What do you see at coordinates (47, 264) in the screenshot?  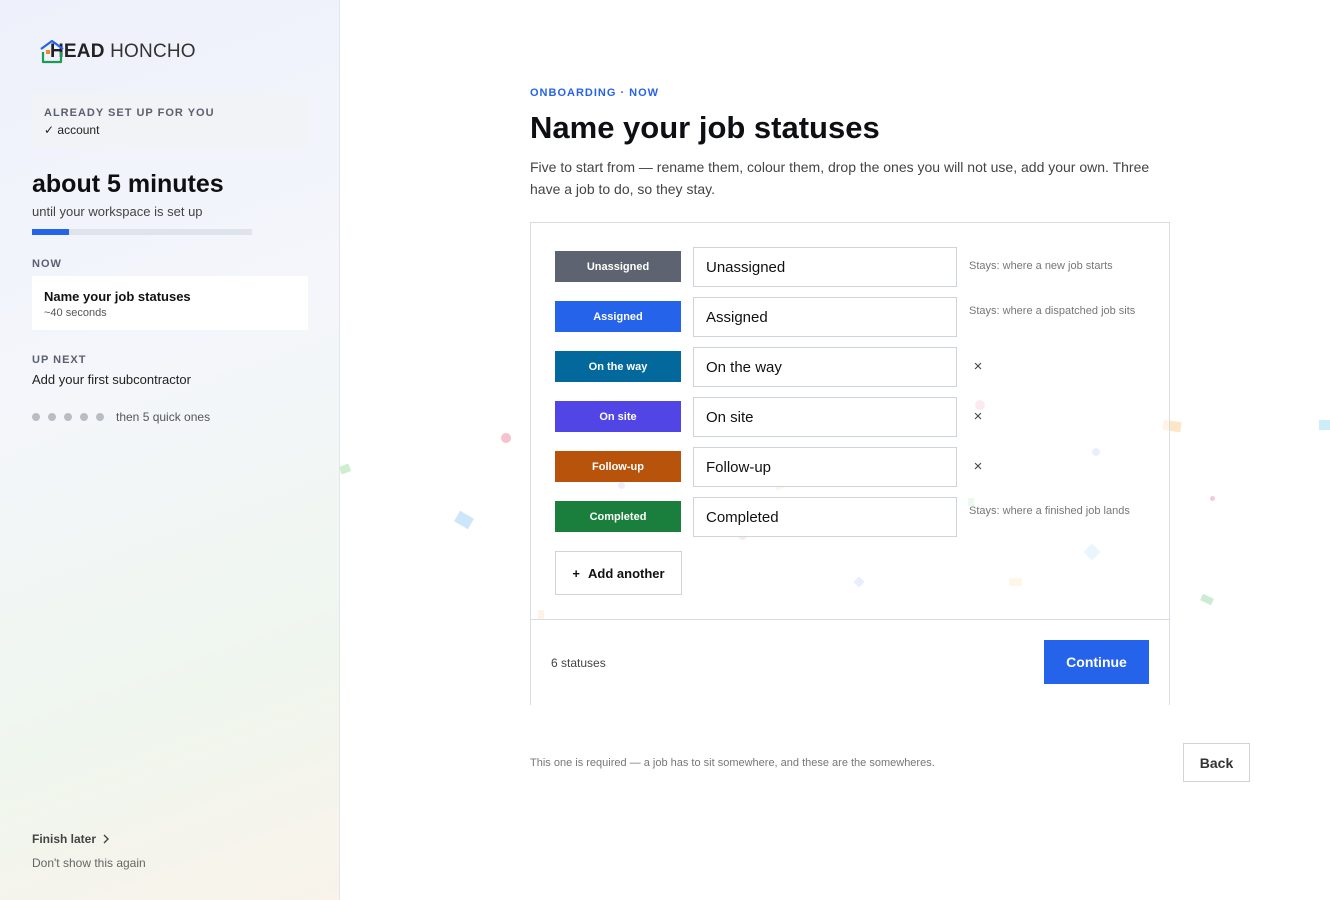 I see `now-caption: NOW` at bounding box center [47, 264].